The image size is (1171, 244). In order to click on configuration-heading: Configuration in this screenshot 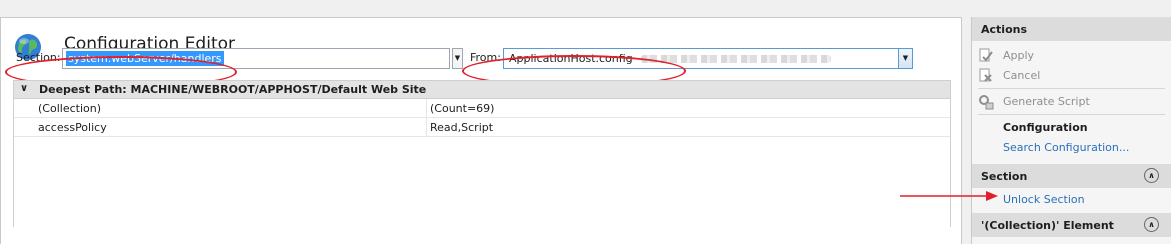, I will do `click(1071, 128)`.